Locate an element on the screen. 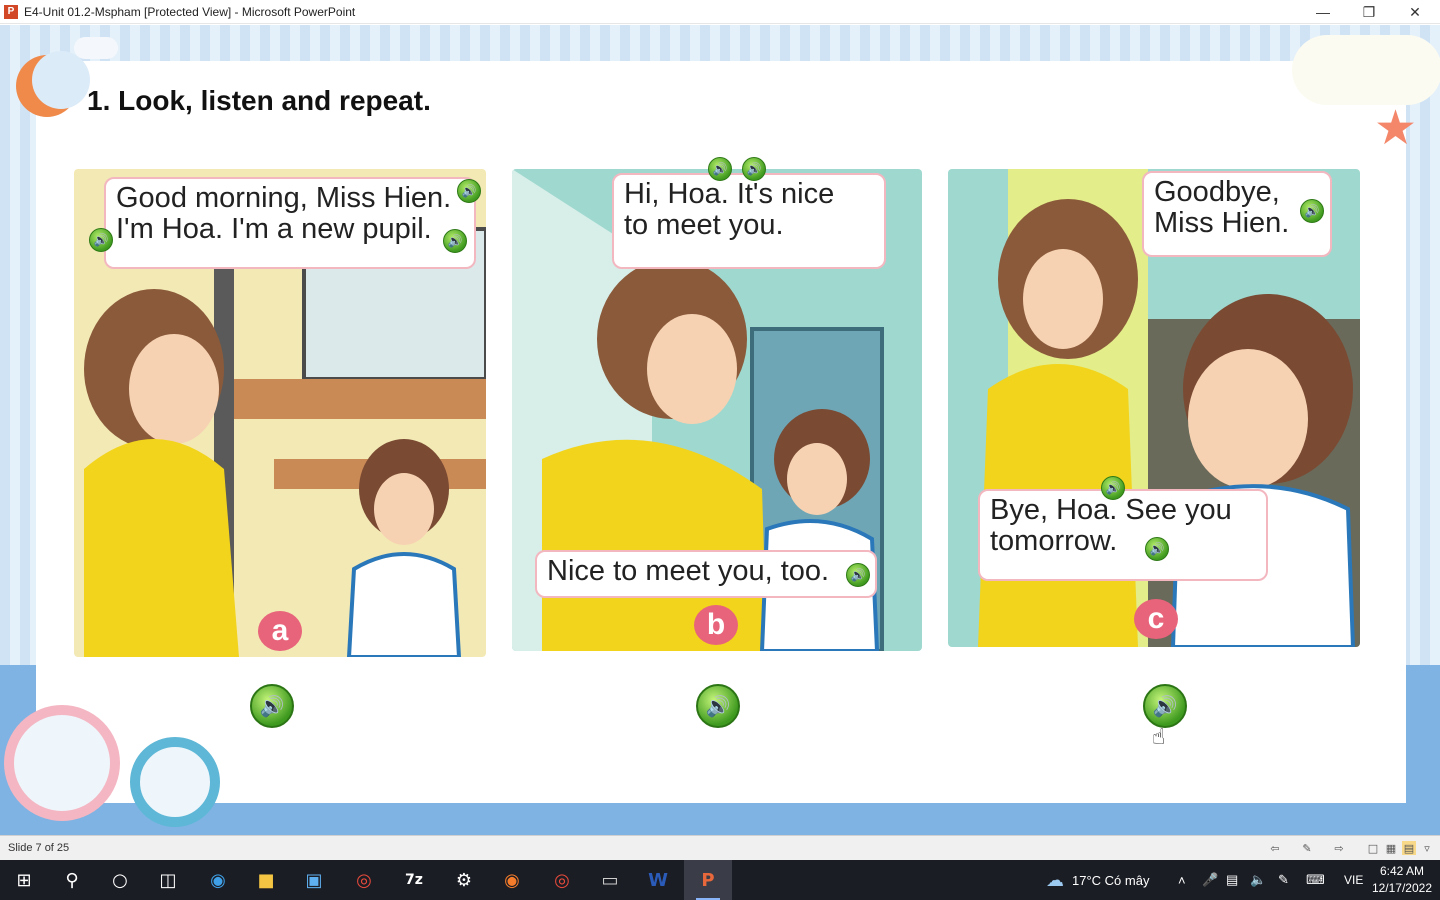 This screenshot has width=1440, height=900. slideshow-icon: ▿ is located at coordinates (1427, 848).